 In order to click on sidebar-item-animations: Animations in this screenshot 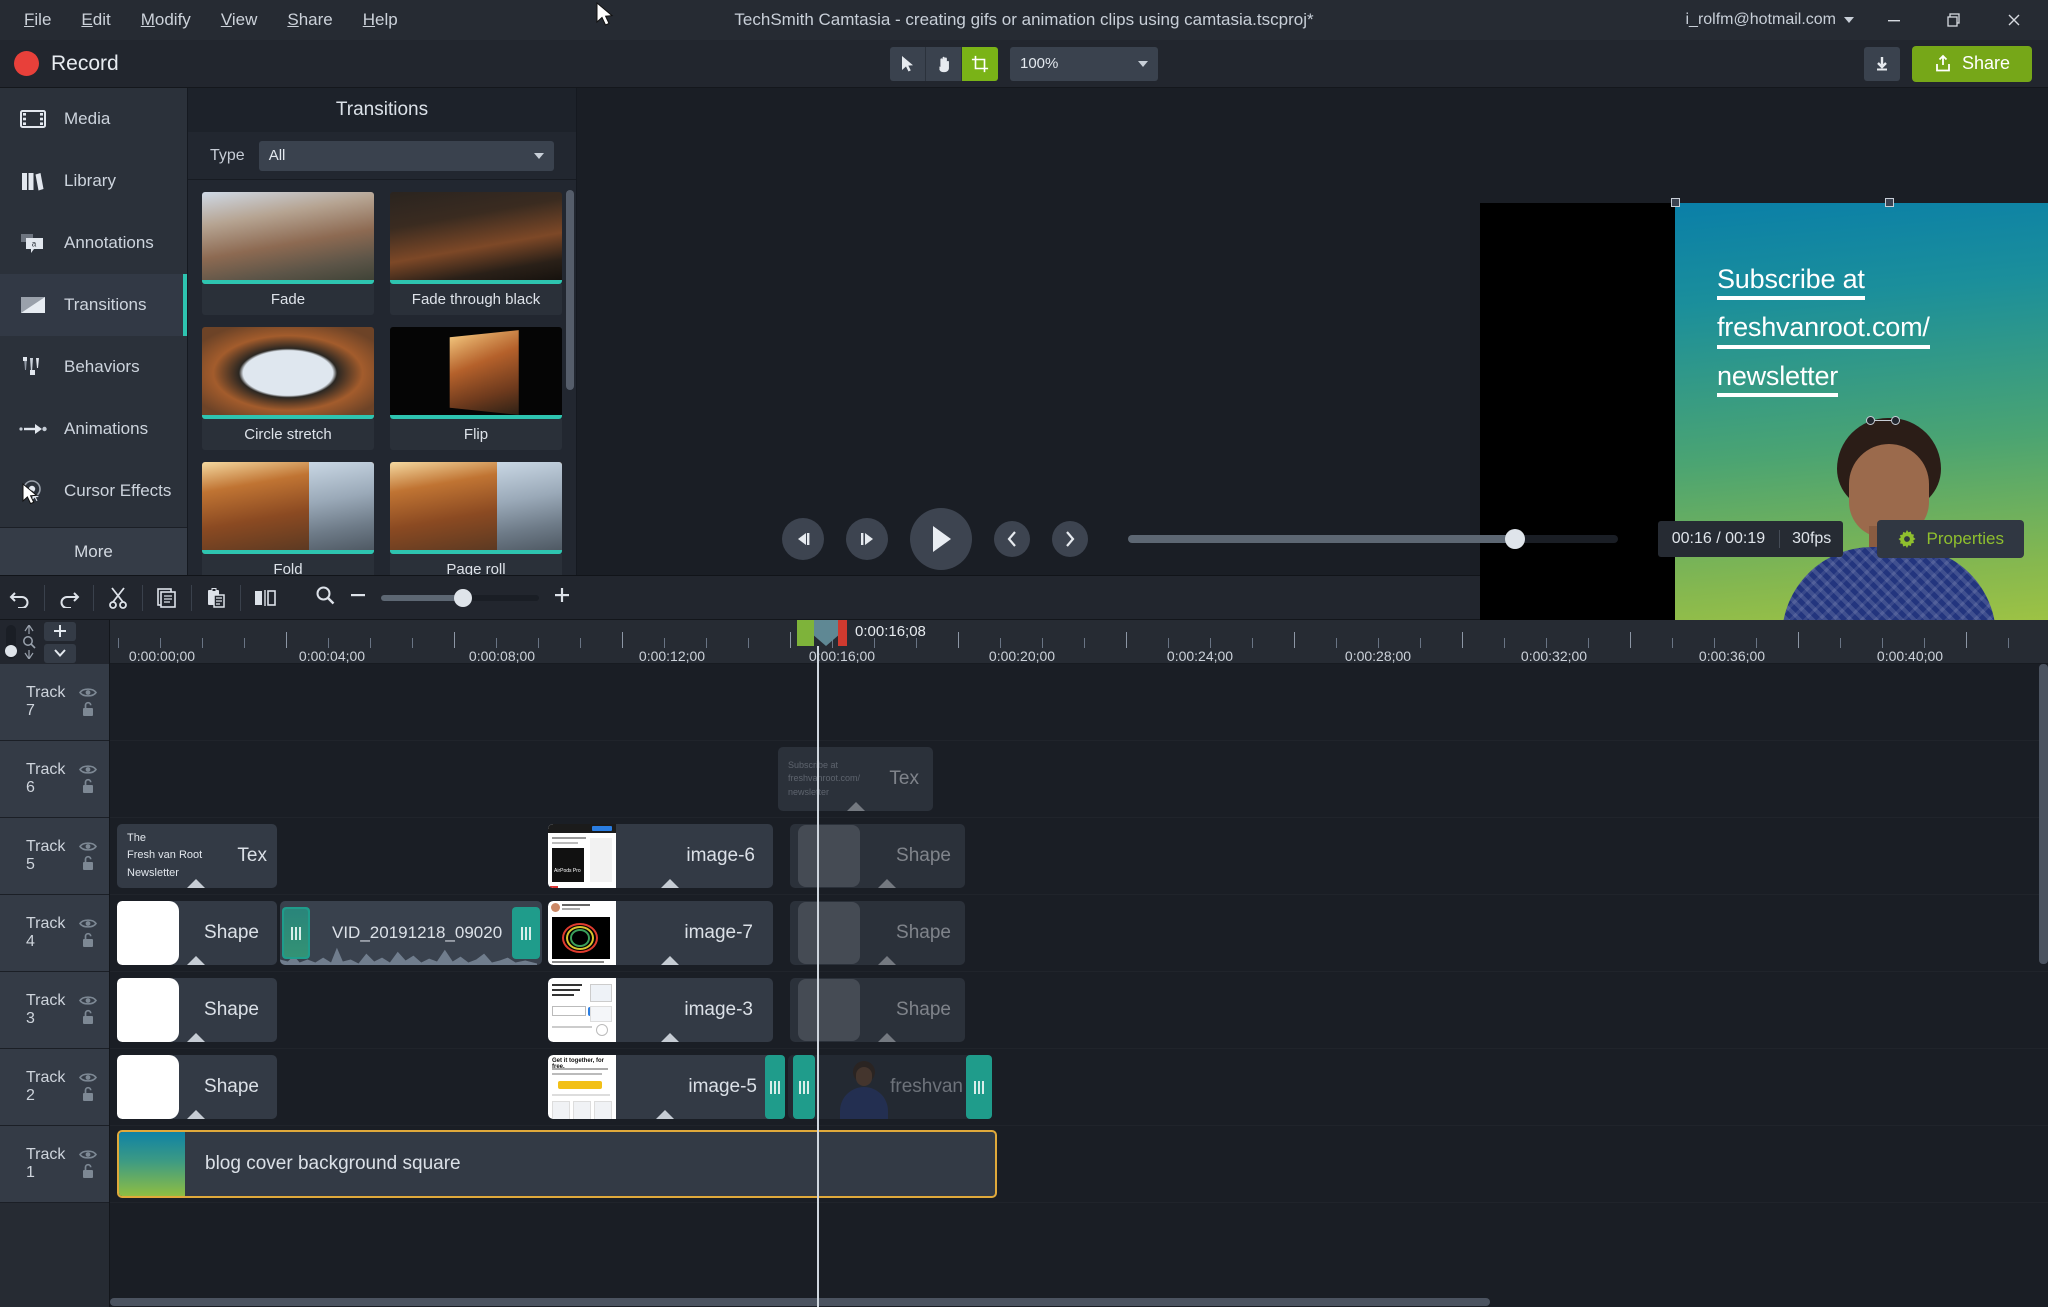, I will do `click(93, 429)`.